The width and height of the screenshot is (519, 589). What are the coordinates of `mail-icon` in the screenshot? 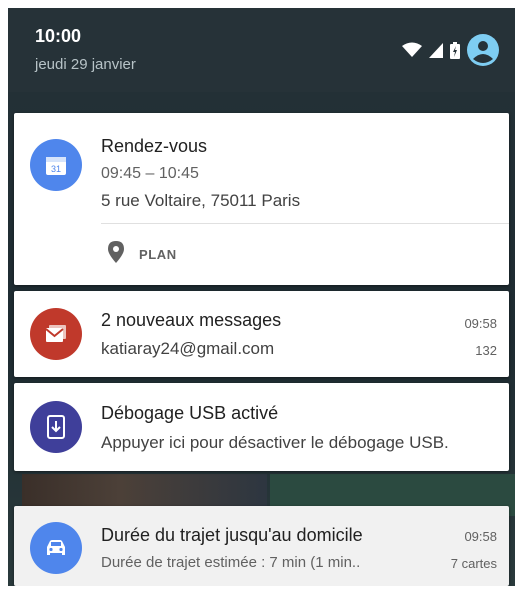 It's located at (56, 334).